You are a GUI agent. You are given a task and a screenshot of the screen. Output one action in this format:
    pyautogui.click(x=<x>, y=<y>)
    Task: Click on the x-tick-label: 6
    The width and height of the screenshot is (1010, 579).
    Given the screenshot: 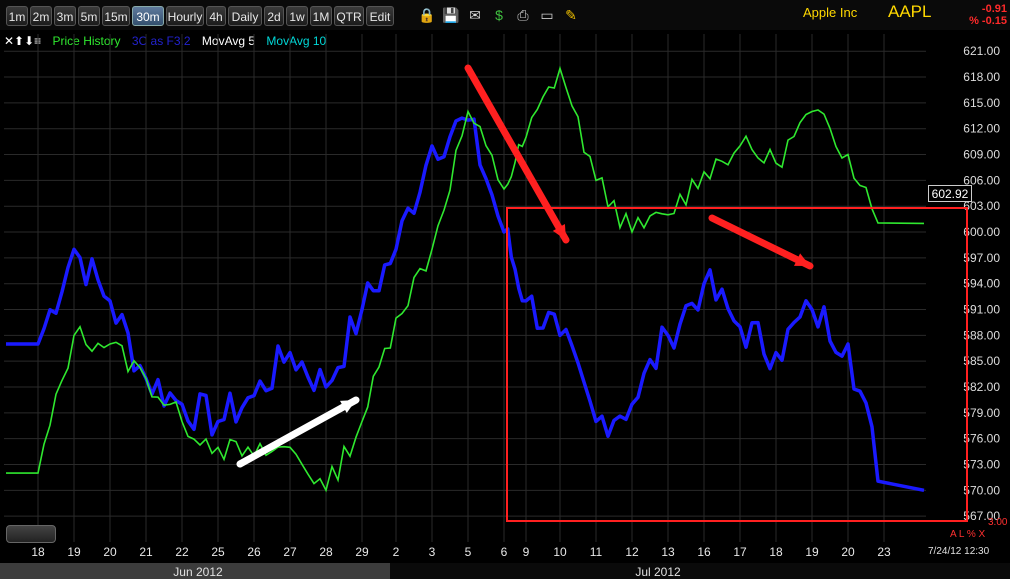 What is the action you would take?
    pyautogui.click(x=504, y=552)
    